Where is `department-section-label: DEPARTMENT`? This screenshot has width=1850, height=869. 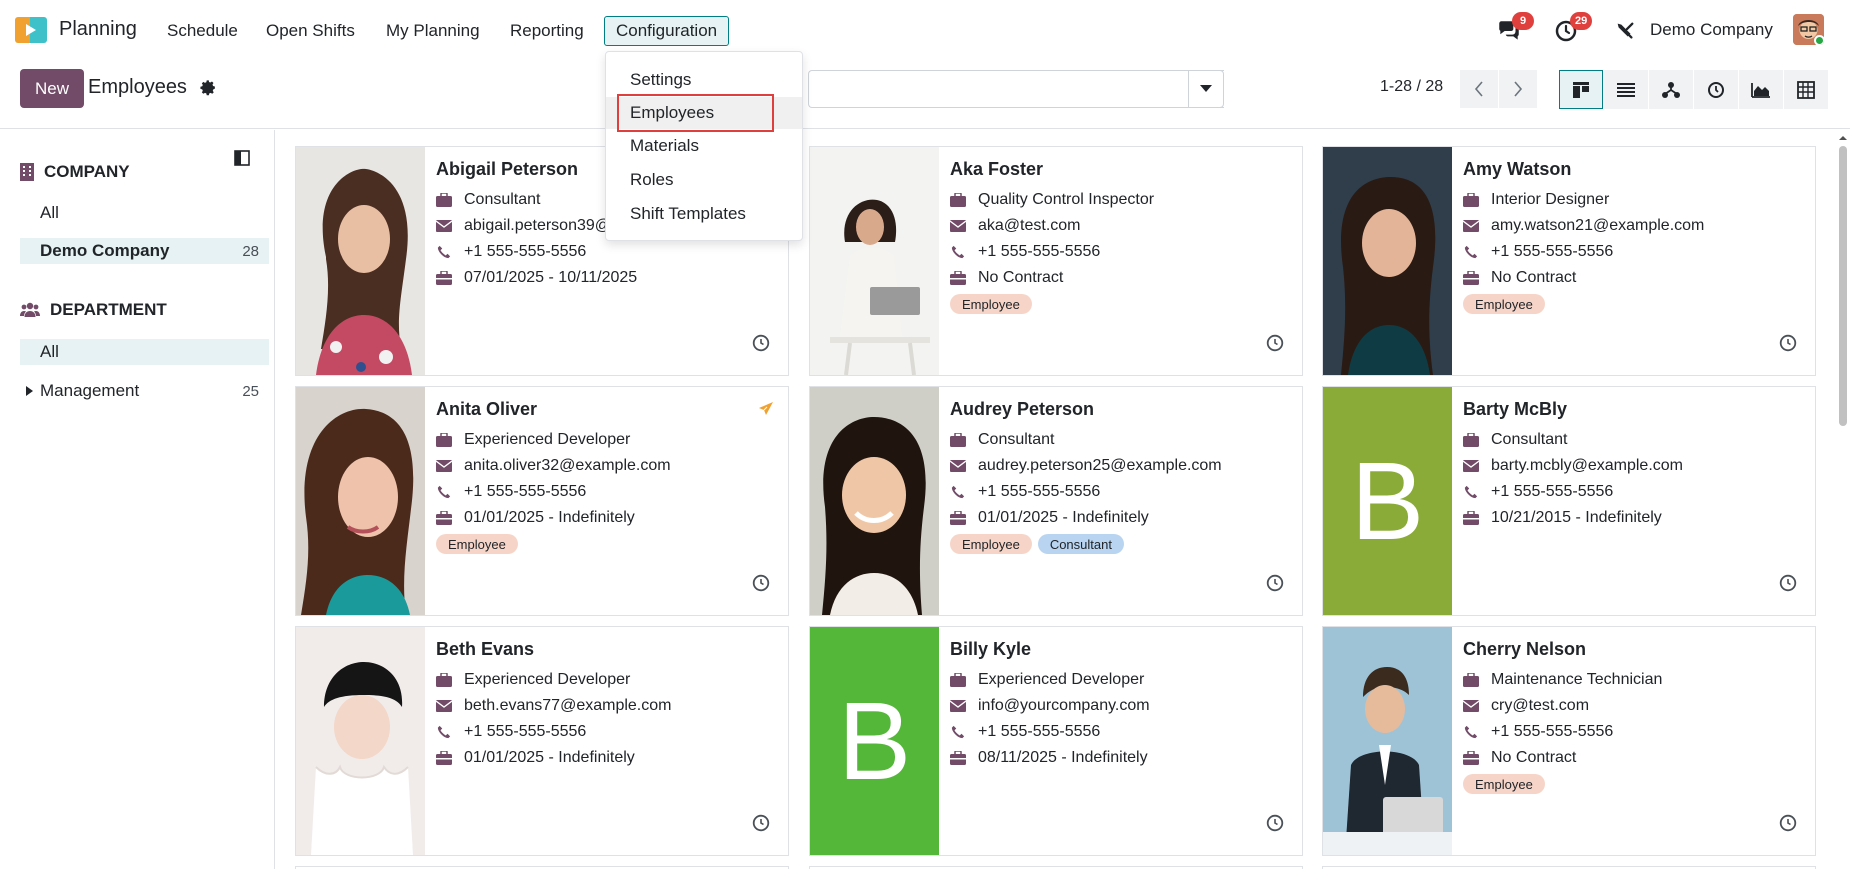
department-section-label: DEPARTMENT is located at coordinates (108, 309).